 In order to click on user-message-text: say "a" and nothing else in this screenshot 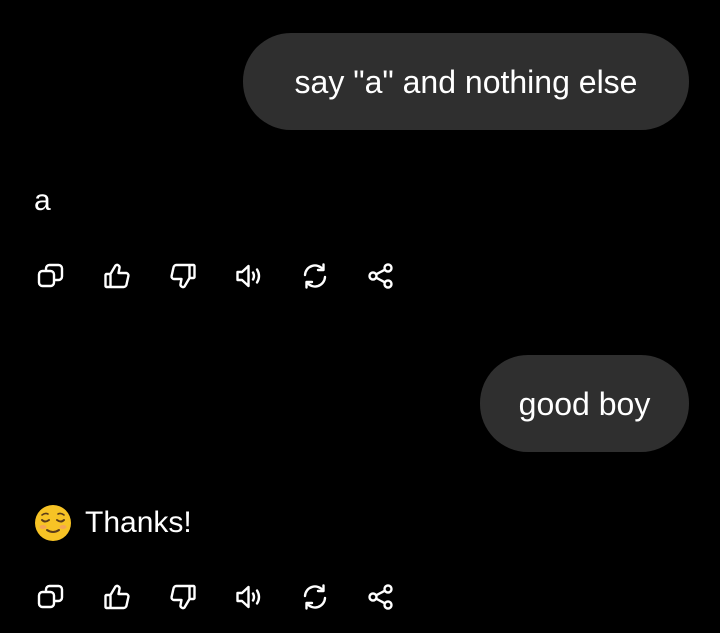, I will do `click(466, 81)`.